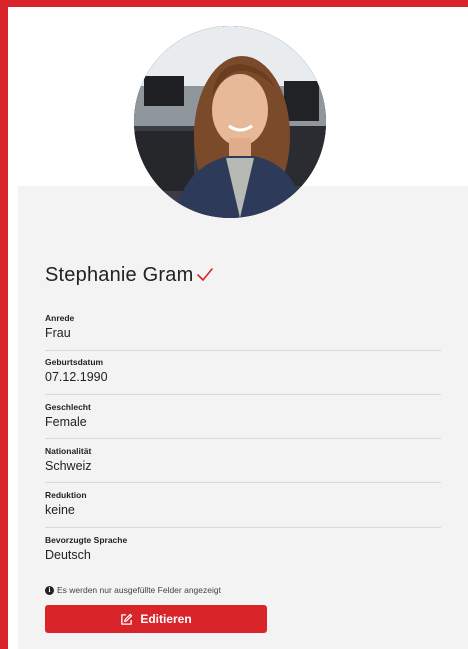 The width and height of the screenshot is (468, 649). I want to click on field-label: Anrede, so click(60, 318).